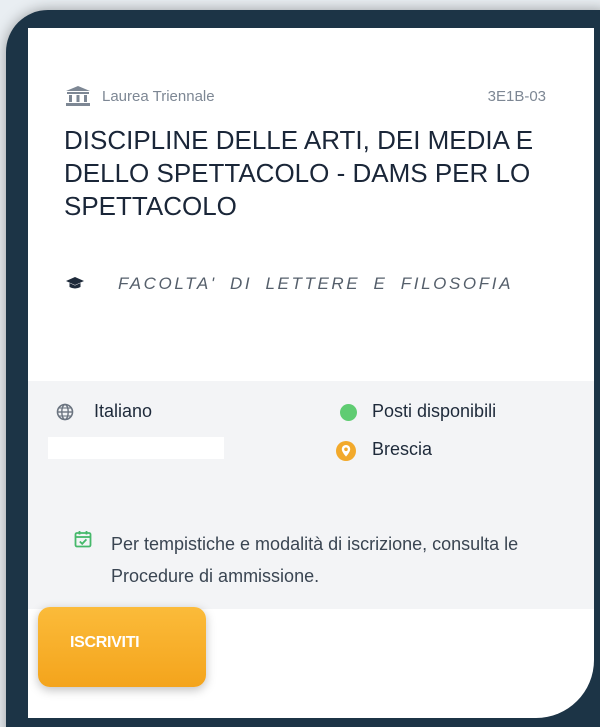 The width and height of the screenshot is (600, 727). Describe the element at coordinates (136, 448) in the screenshot. I see `info-divider` at that location.